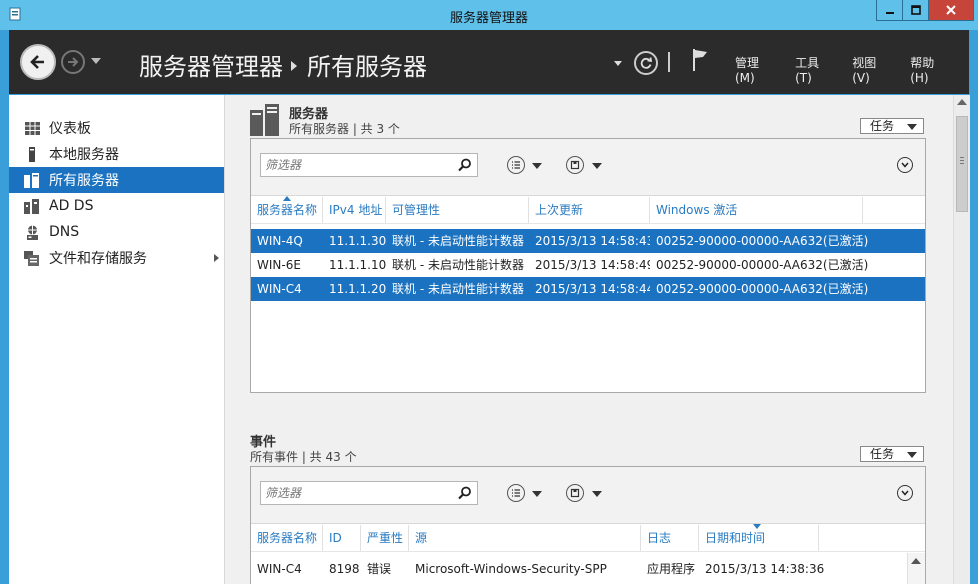 The image size is (978, 584). What do you see at coordinates (516, 165) in the screenshot?
I see `servers-list-options-button` at bounding box center [516, 165].